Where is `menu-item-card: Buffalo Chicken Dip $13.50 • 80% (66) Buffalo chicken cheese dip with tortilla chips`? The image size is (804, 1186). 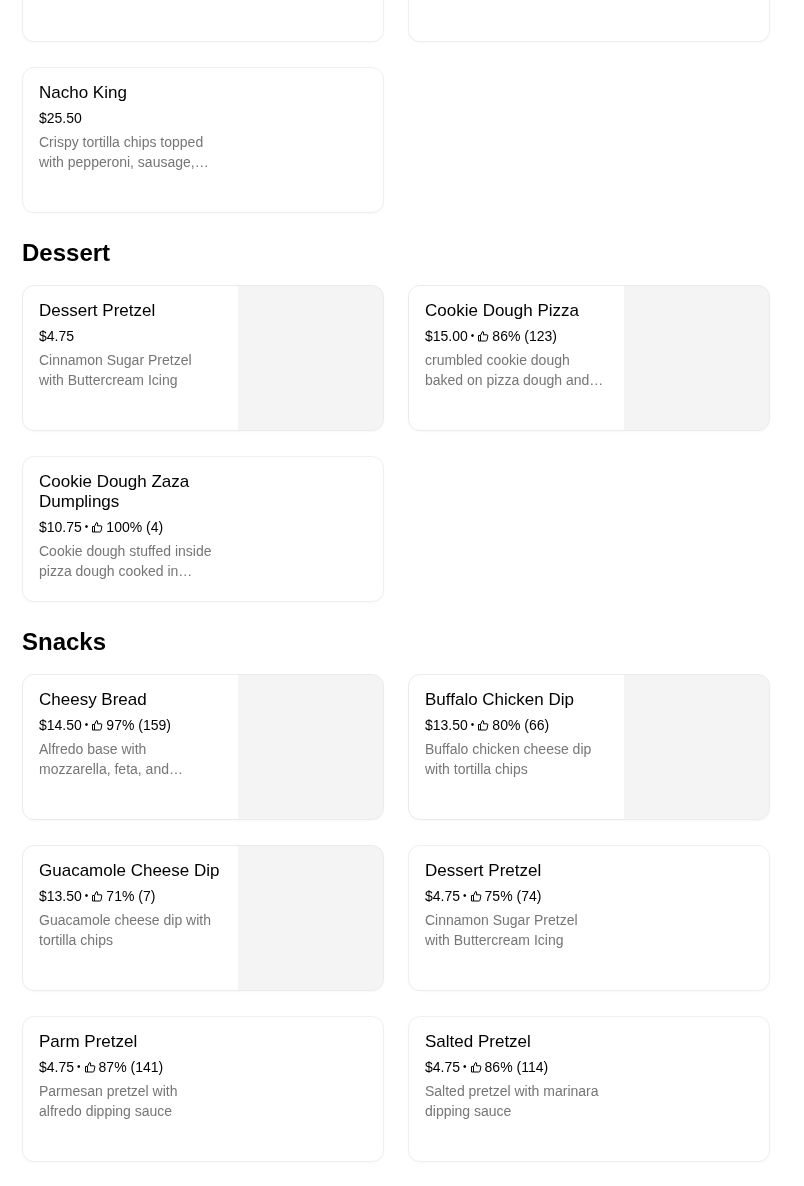
menu-item-card: Buffalo Chicken Dip $13.50 • 80% (66) Buffalo chicken cheese dip with tortilla chips is located at coordinates (589, 747).